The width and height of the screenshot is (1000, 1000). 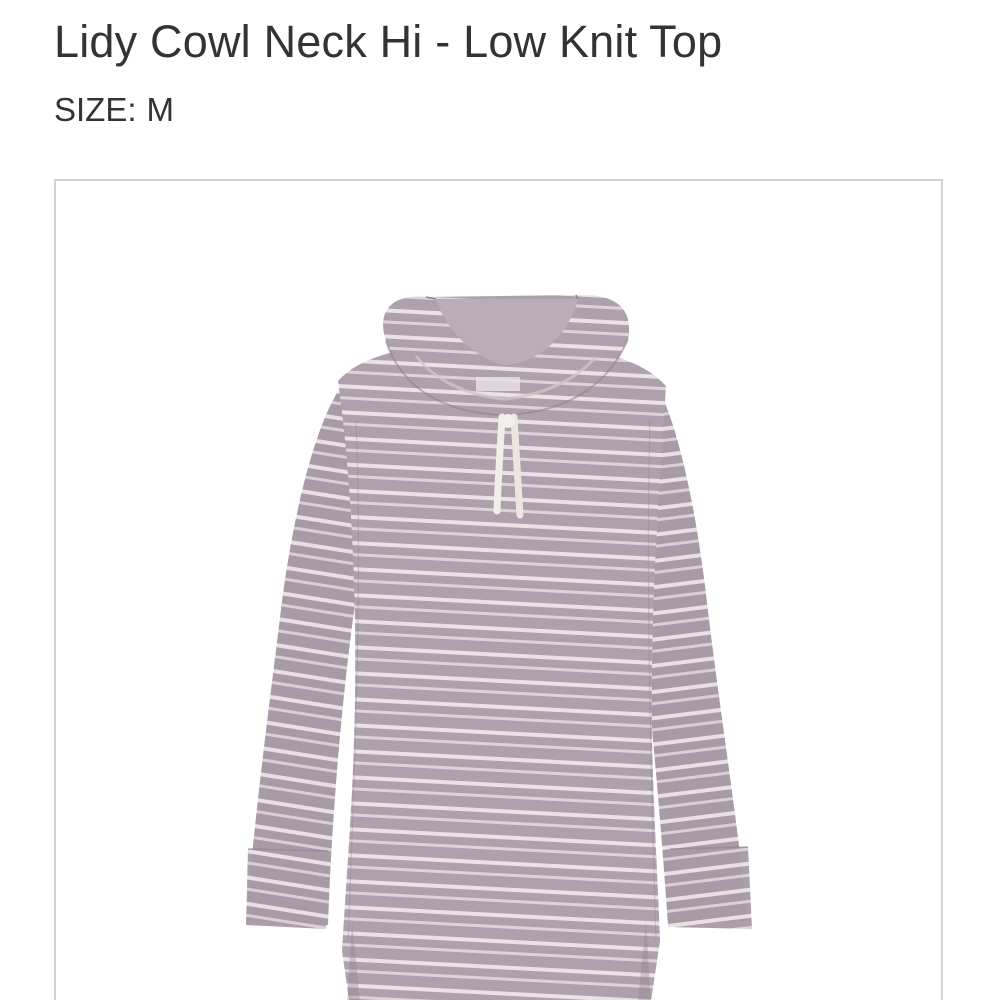 What do you see at coordinates (388, 41) in the screenshot?
I see `product-title: Lidy Cowl Neck Hi - Low Knit Top` at bounding box center [388, 41].